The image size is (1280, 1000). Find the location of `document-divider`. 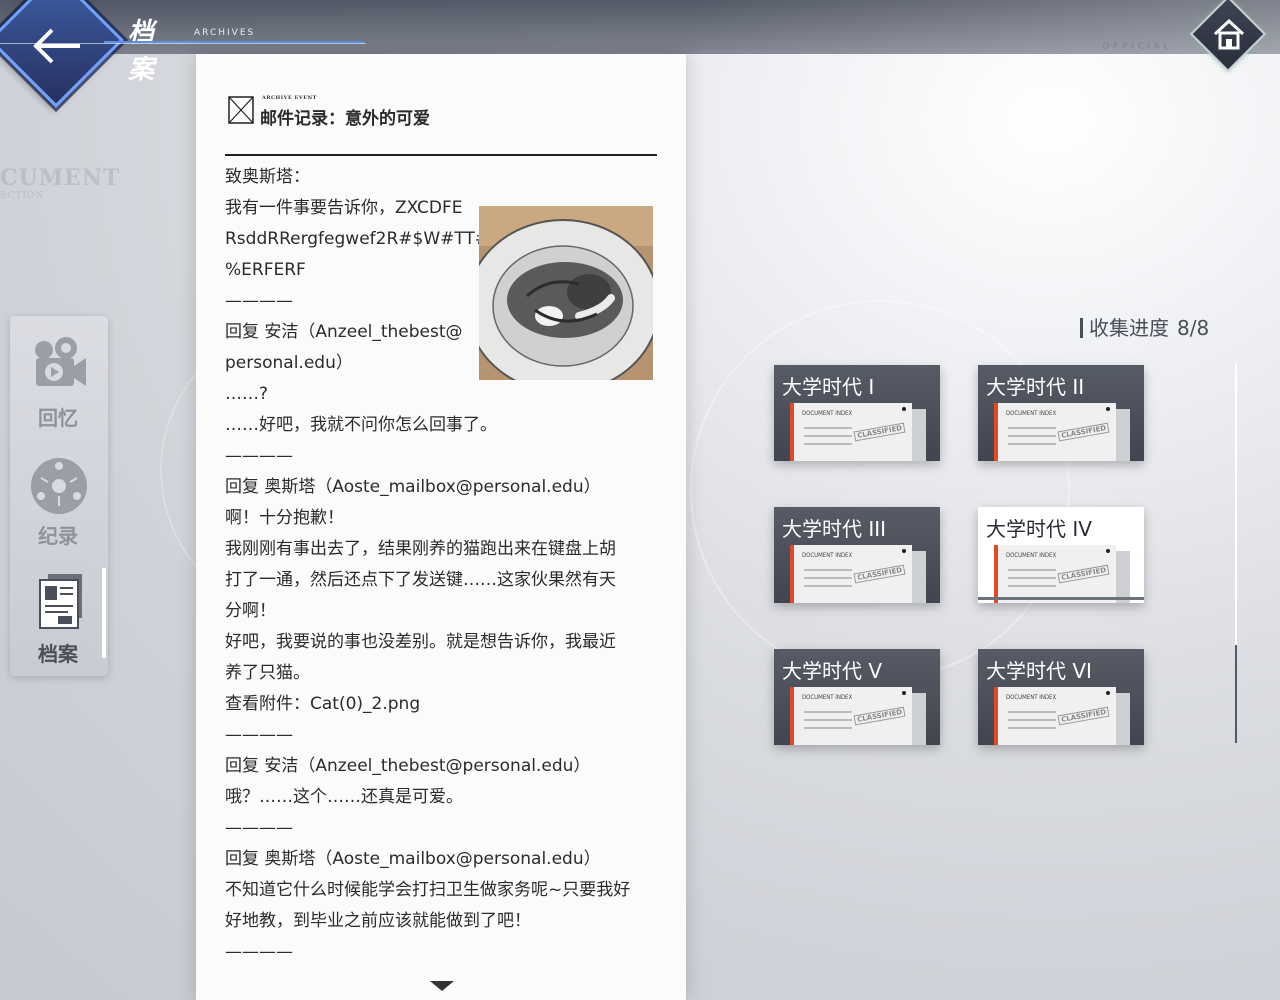

document-divider is located at coordinates (441, 155).